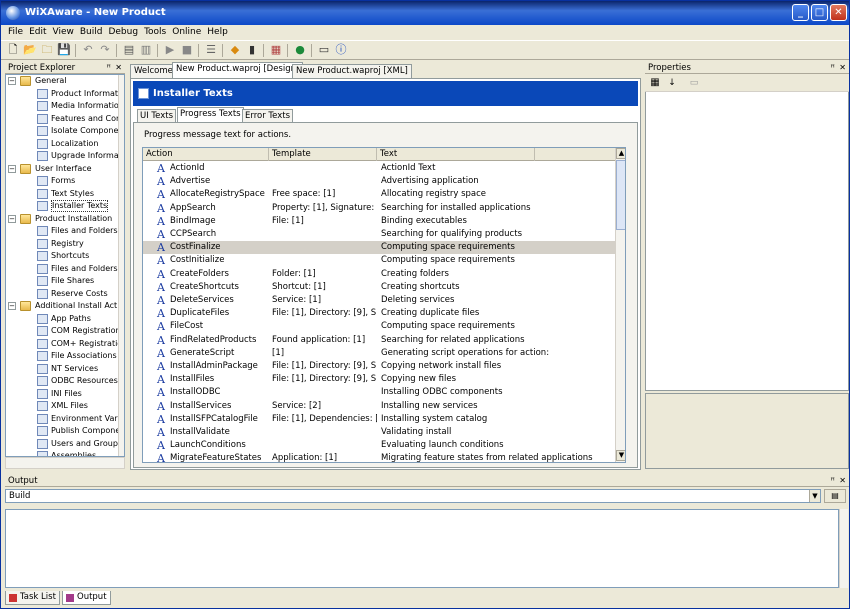 This screenshot has height=609, width=850. What do you see at coordinates (832, 68) in the screenshot?
I see `properties-pin-icon: ꟸ` at bounding box center [832, 68].